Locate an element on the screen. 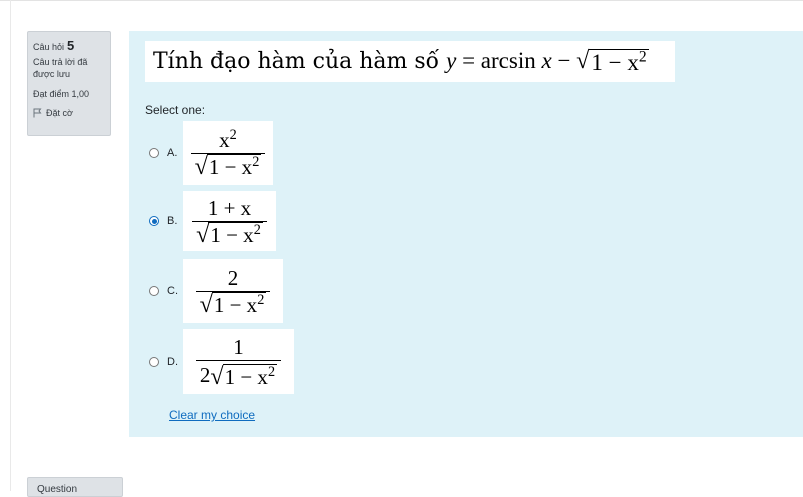 Image resolution: width=803 pixels, height=497 pixels. formula-x: x is located at coordinates (546, 60).